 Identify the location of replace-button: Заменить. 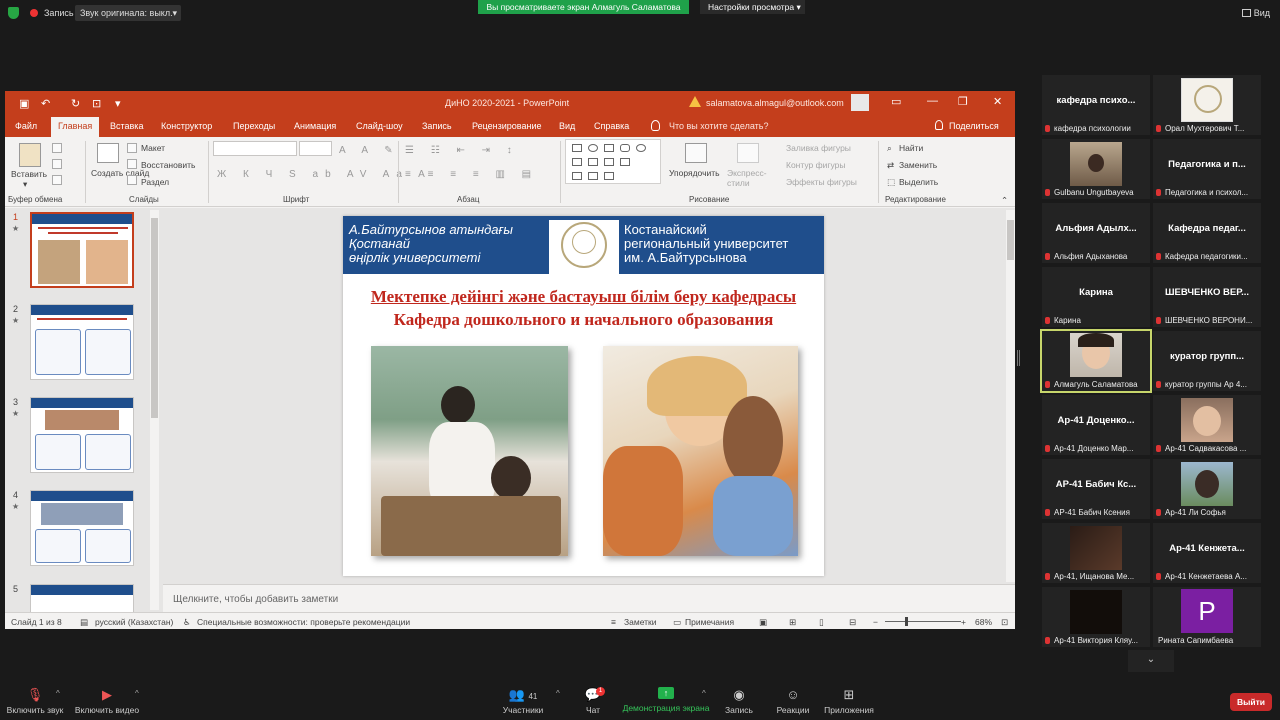
(918, 165).